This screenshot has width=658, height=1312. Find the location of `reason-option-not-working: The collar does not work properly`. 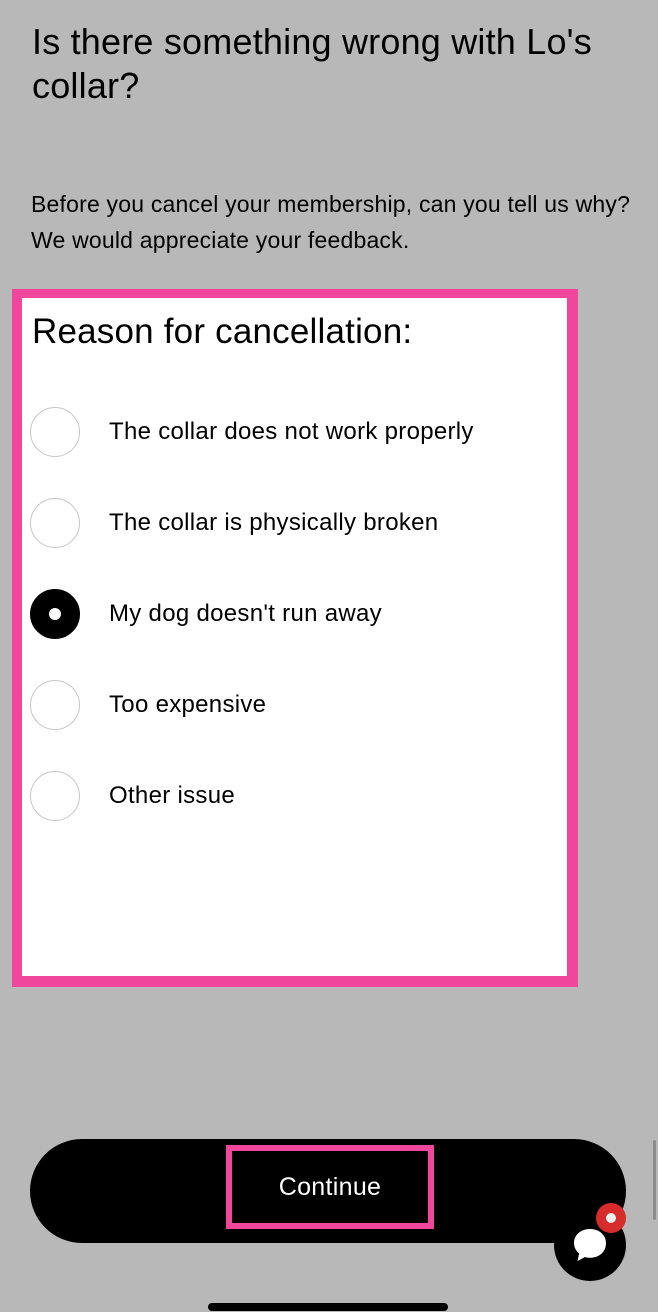

reason-option-not-working: The collar does not work properly is located at coordinates (295, 432).